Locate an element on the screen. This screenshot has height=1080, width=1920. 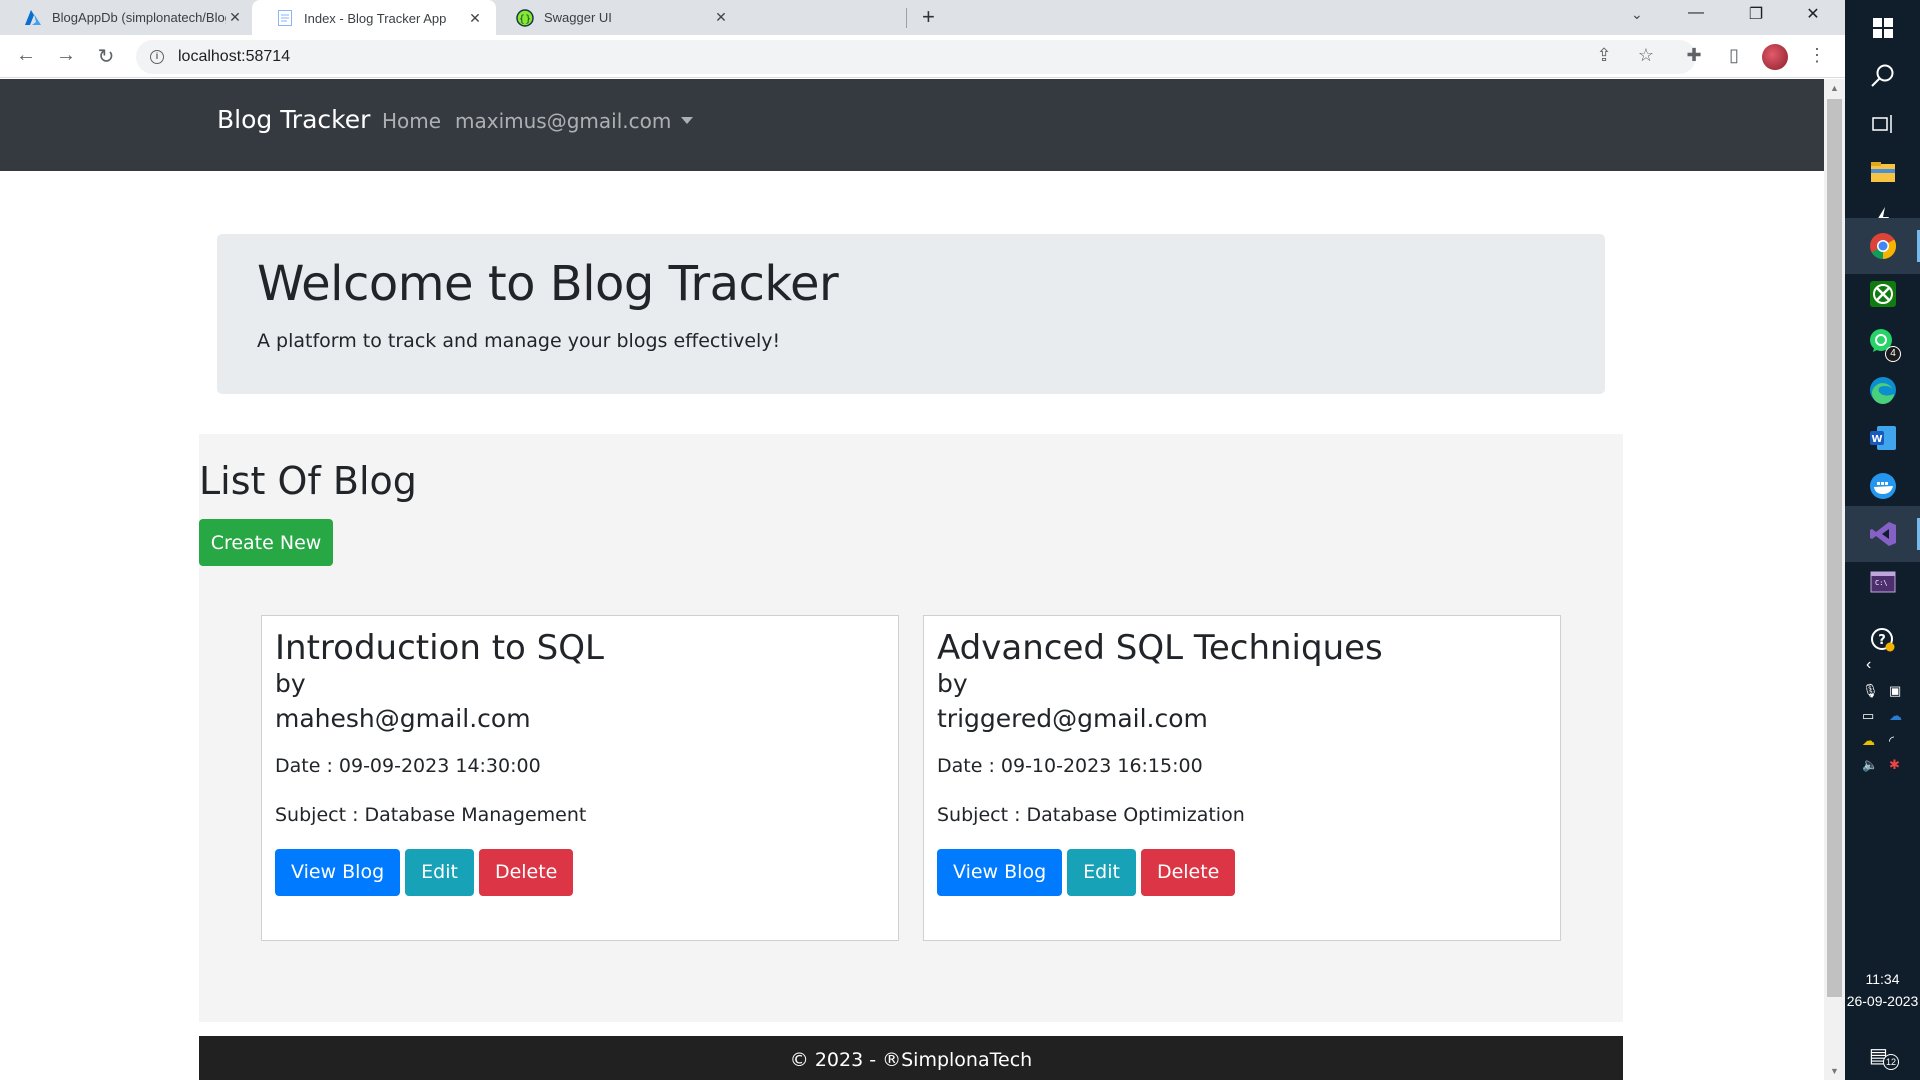
scrollbar-thumb is located at coordinates (1834, 548).